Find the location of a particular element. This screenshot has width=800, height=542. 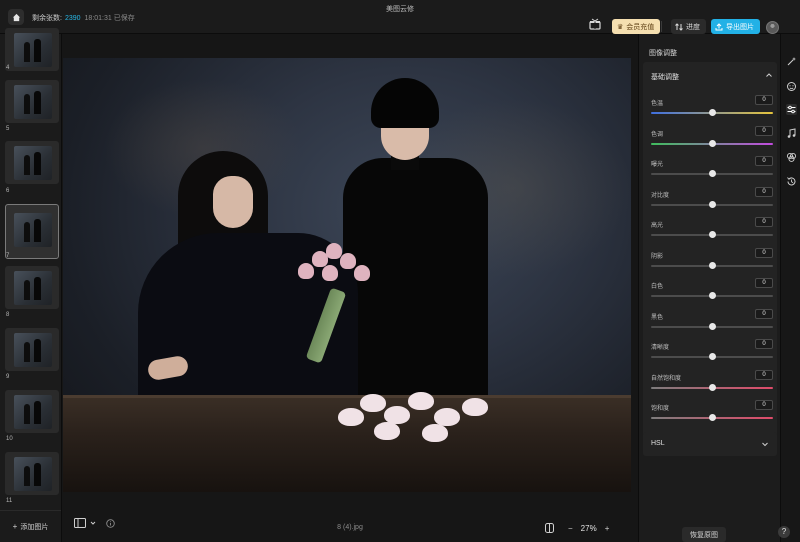

user-avatar is located at coordinates (772, 27).